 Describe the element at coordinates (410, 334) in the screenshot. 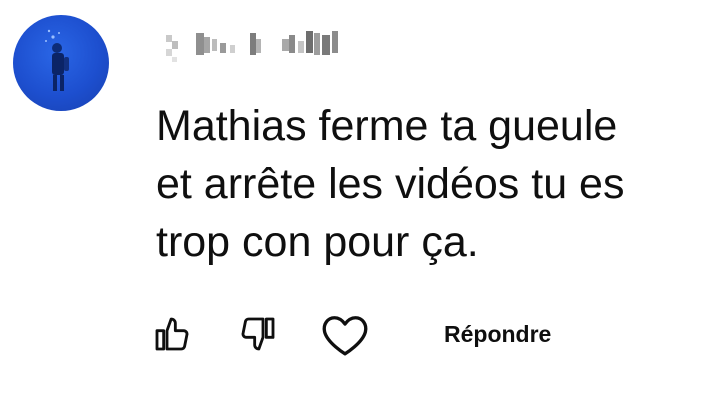

I see `comment-actions: Répondre` at that location.